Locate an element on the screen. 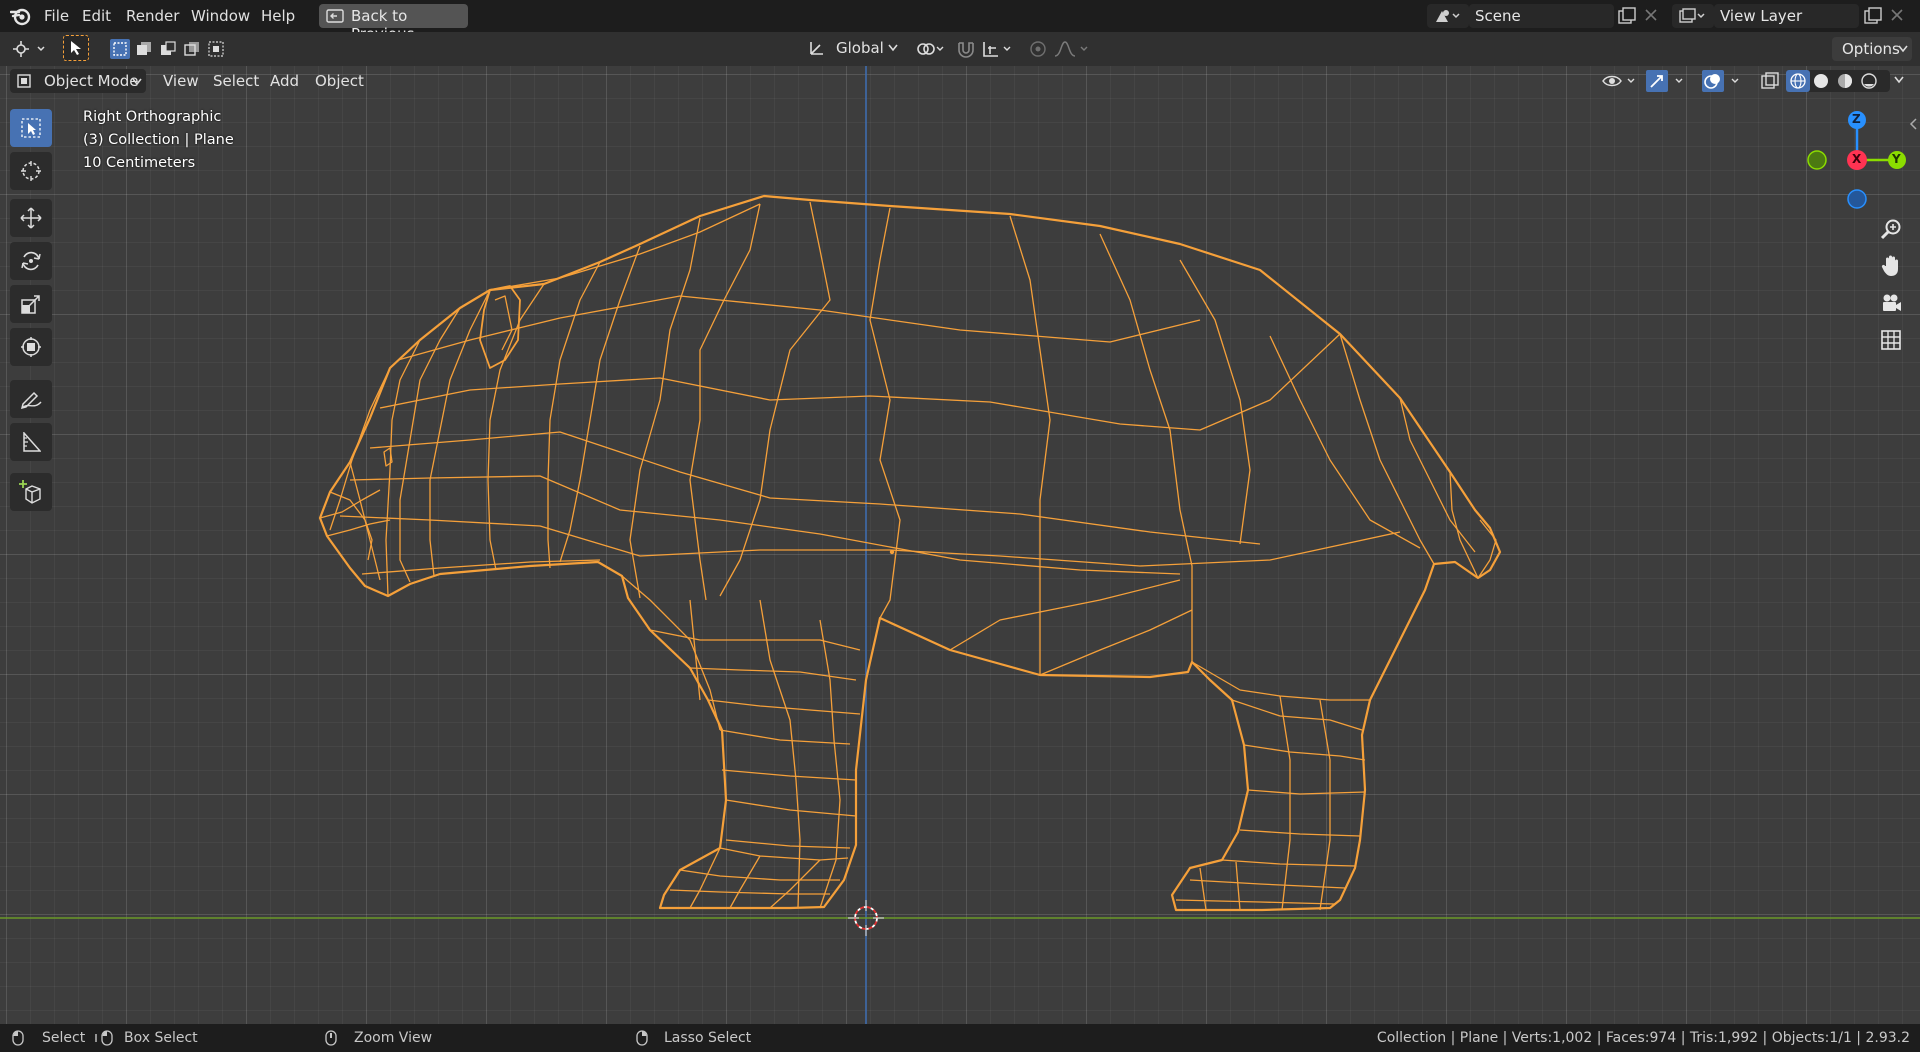 The width and height of the screenshot is (1920, 1052). cursor-tool is located at coordinates (31, 171).